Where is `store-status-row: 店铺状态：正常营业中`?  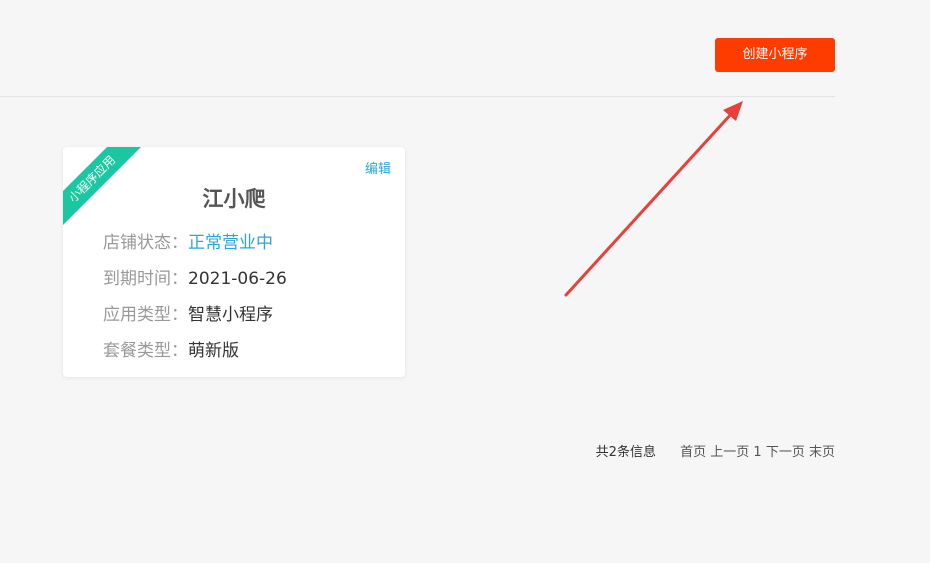
store-status-row: 店铺状态：正常营业中 is located at coordinates (188, 243).